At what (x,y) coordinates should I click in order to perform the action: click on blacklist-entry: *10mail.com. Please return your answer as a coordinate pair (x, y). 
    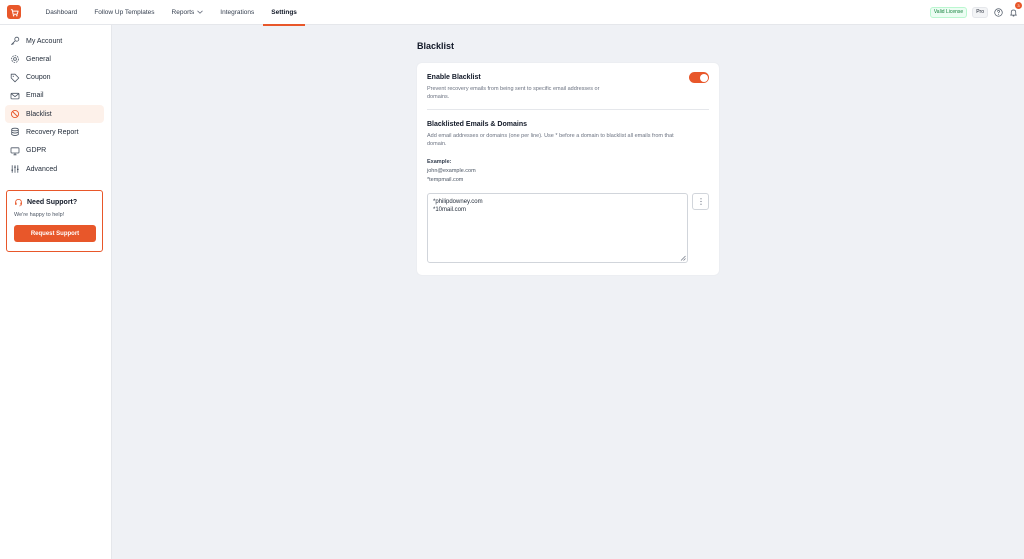
    Looking at the image, I should click on (450, 210).